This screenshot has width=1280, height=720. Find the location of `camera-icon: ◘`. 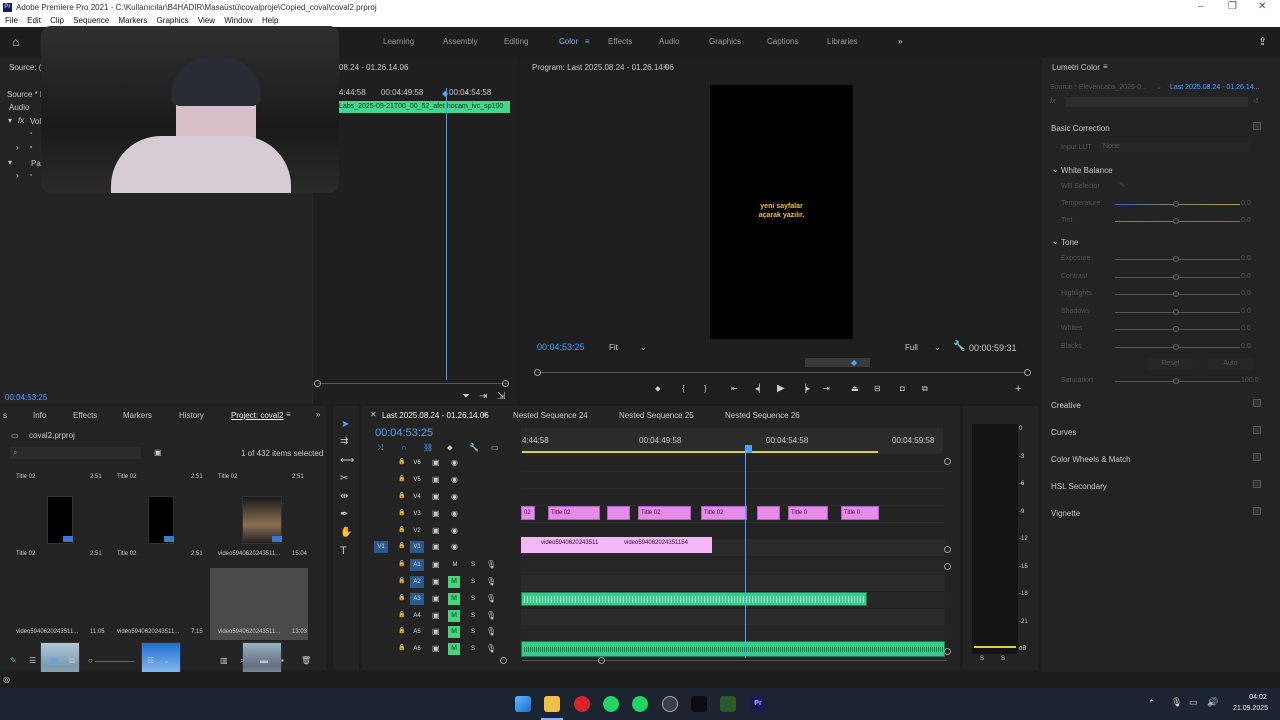

camera-icon: ◘ is located at coordinates (902, 388).